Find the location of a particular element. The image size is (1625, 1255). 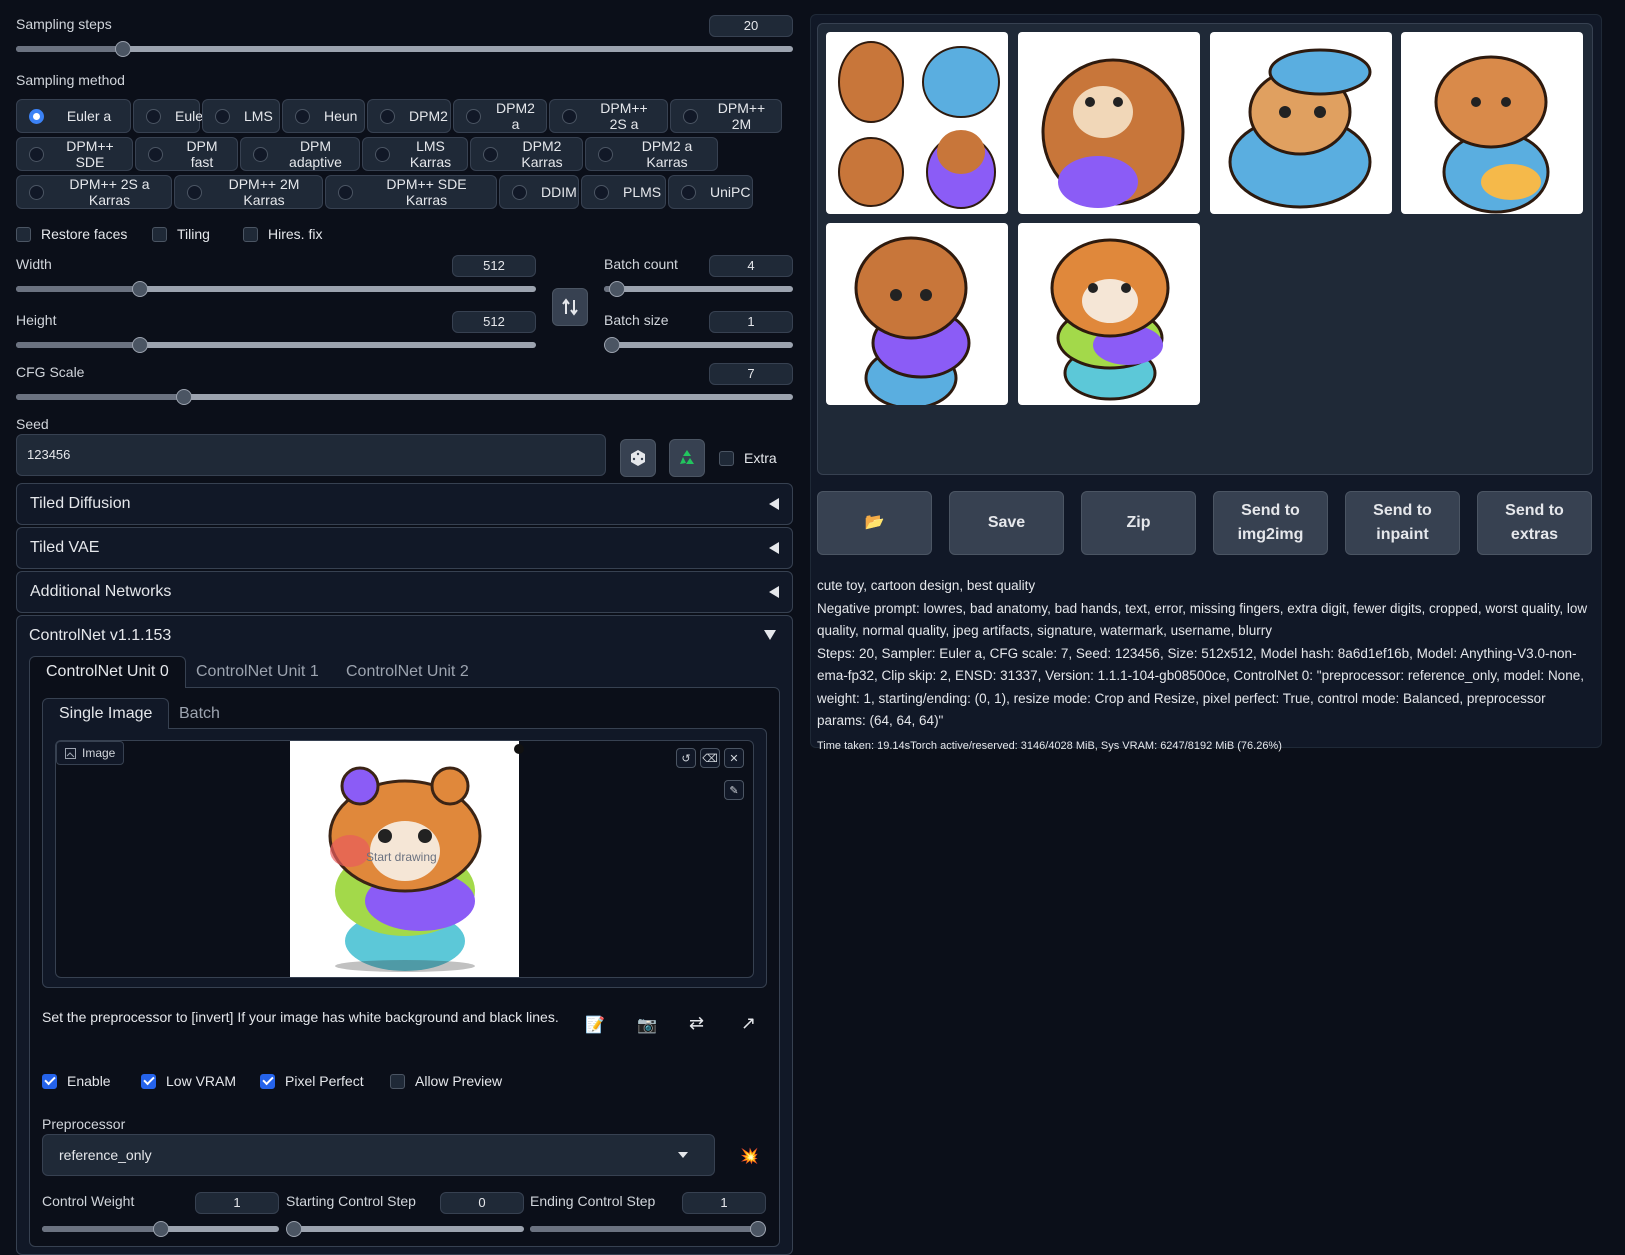

tab-controlnet-unit-2: ControlNet Unit 2 is located at coordinates (407, 672).